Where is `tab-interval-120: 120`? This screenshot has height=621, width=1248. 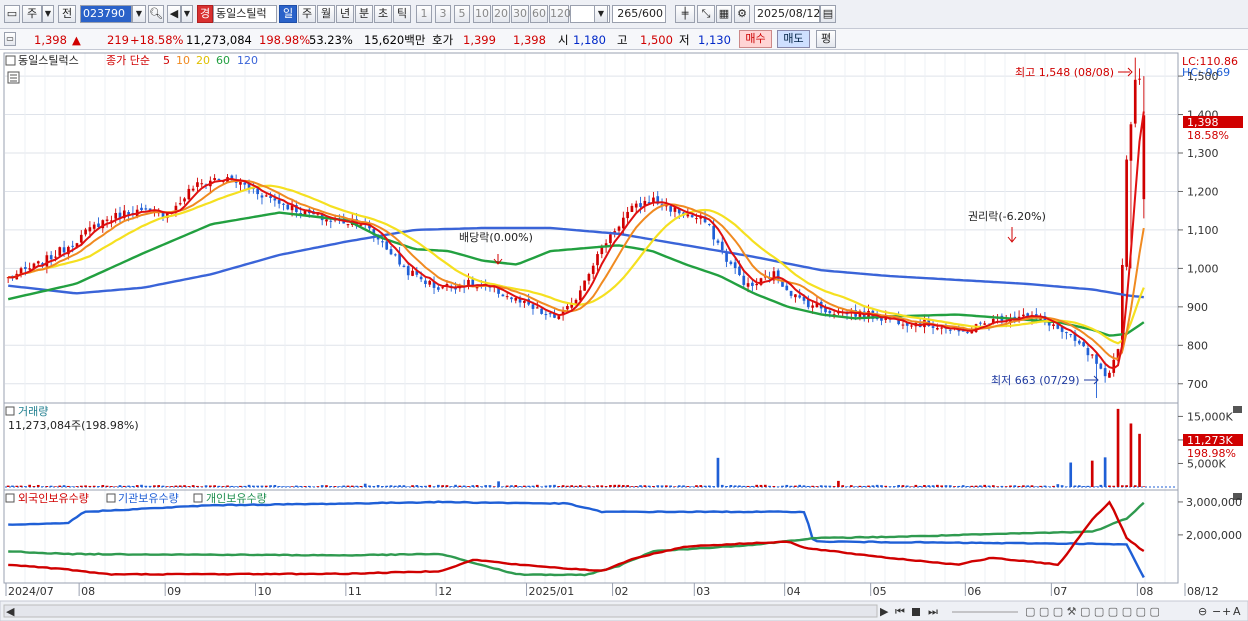
tab-interval-120: 120 is located at coordinates (560, 14).